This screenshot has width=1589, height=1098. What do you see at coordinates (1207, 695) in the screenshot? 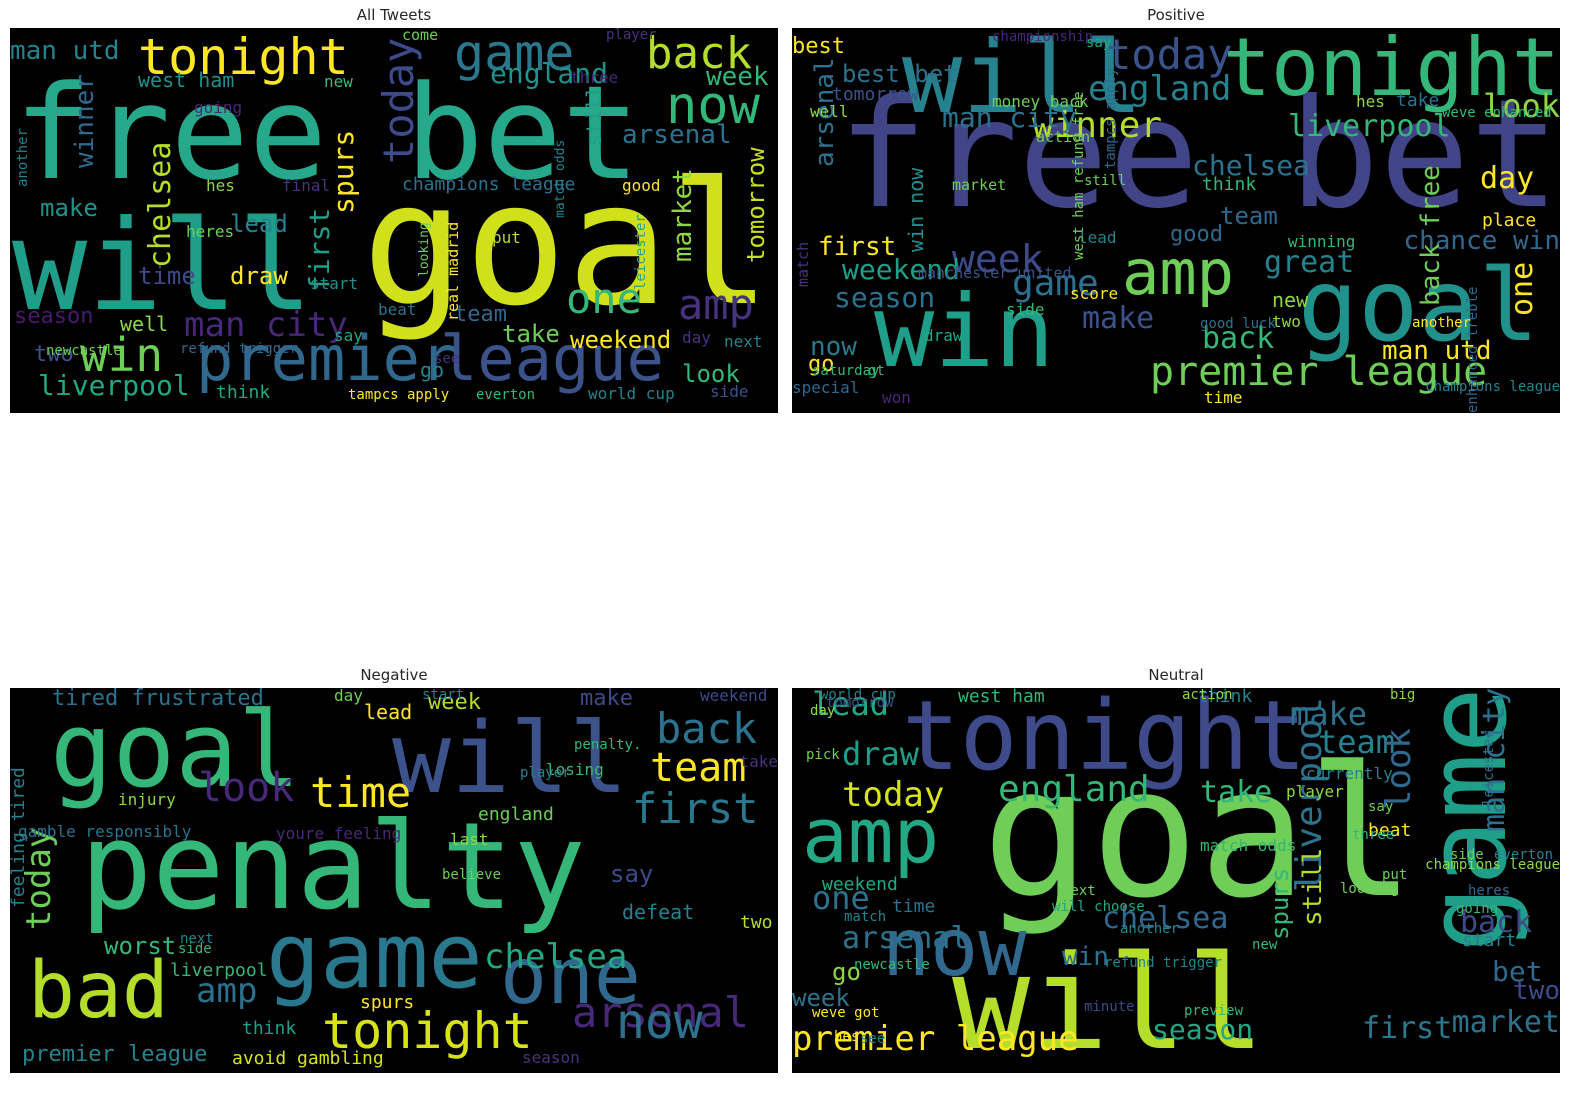
I see `word-cloud-term: action` at bounding box center [1207, 695].